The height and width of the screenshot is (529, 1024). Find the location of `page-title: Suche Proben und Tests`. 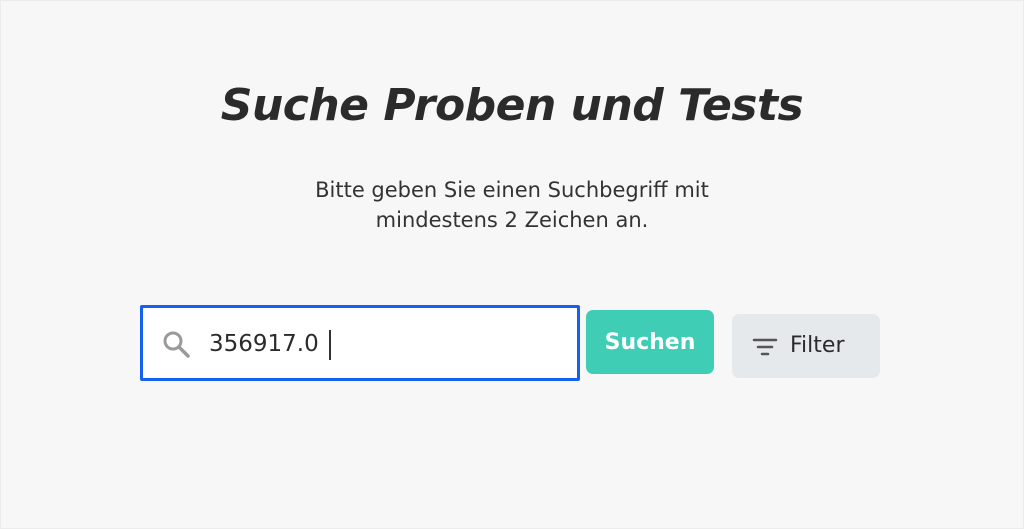

page-title: Suche Proben und Tests is located at coordinates (512, 105).